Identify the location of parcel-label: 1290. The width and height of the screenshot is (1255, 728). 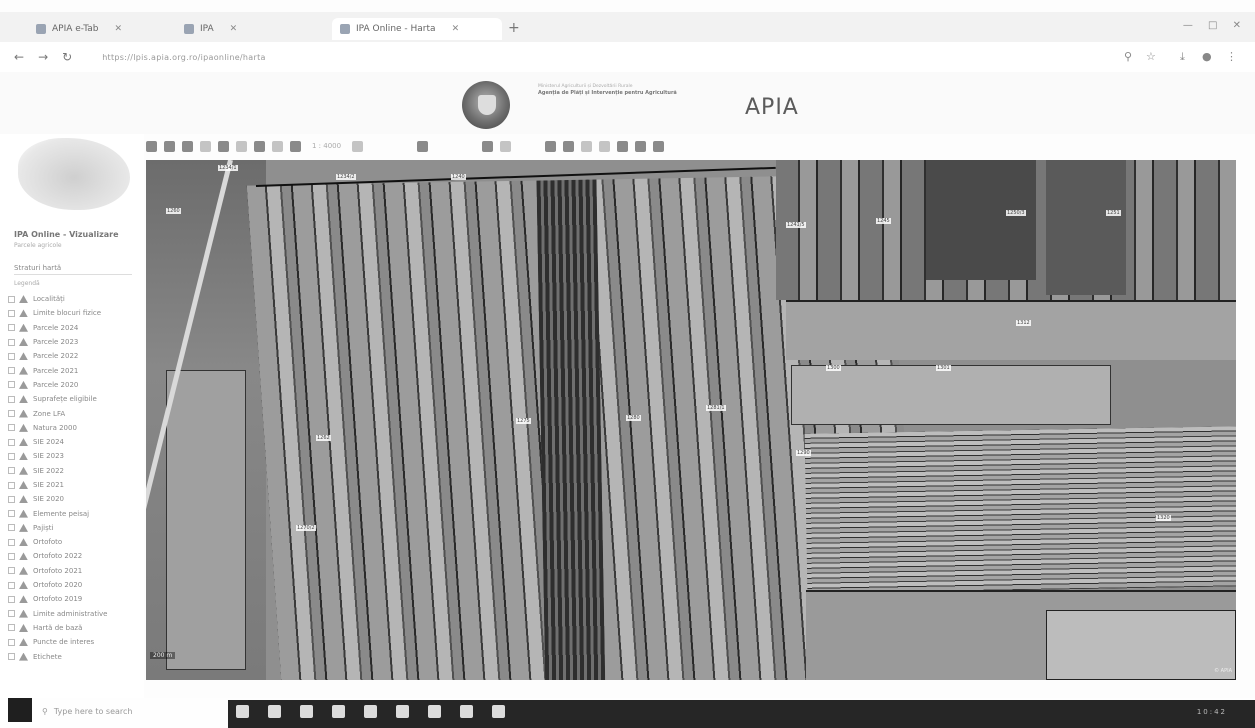
(803, 453).